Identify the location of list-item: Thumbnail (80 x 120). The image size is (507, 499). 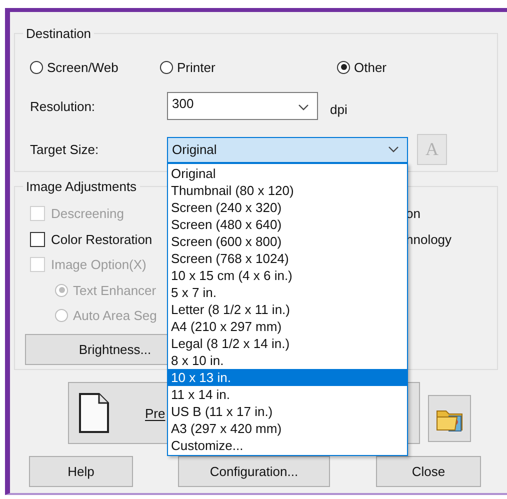
(287, 190).